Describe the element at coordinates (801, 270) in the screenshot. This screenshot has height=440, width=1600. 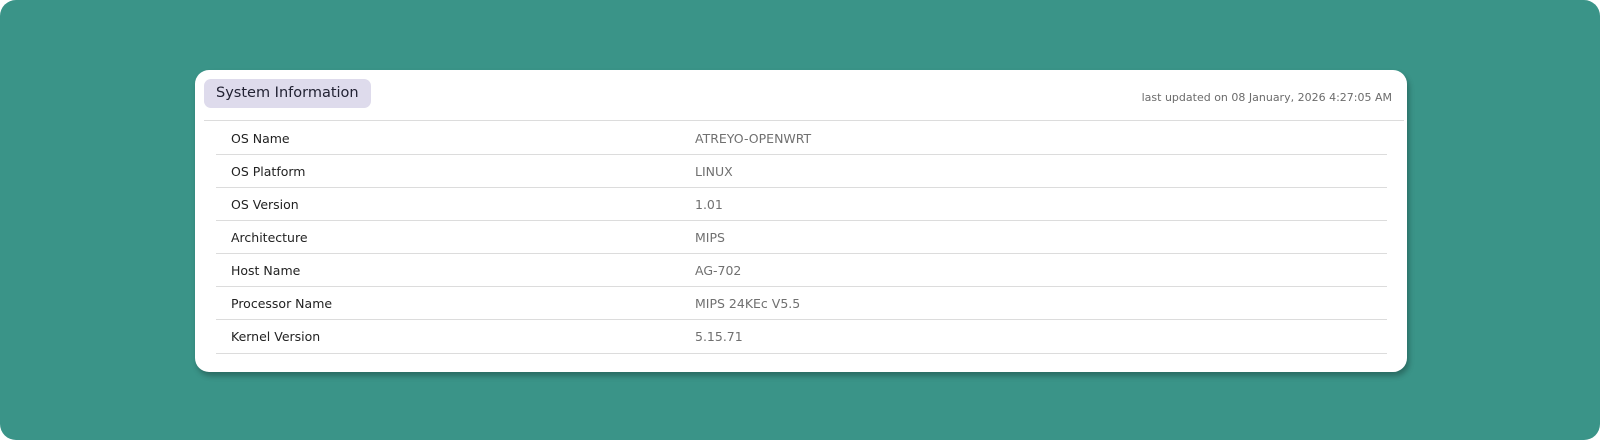
I see `table-row: Host Name AG-702` at that location.